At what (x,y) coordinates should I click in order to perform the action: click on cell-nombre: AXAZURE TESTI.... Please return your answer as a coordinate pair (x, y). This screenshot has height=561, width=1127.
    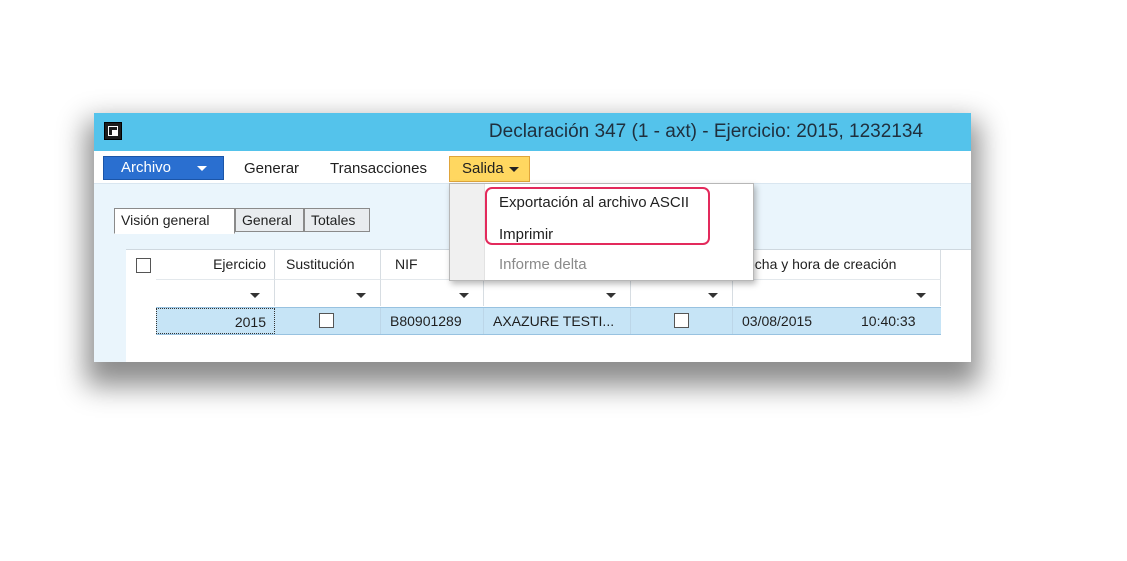
    Looking at the image, I should click on (557, 321).